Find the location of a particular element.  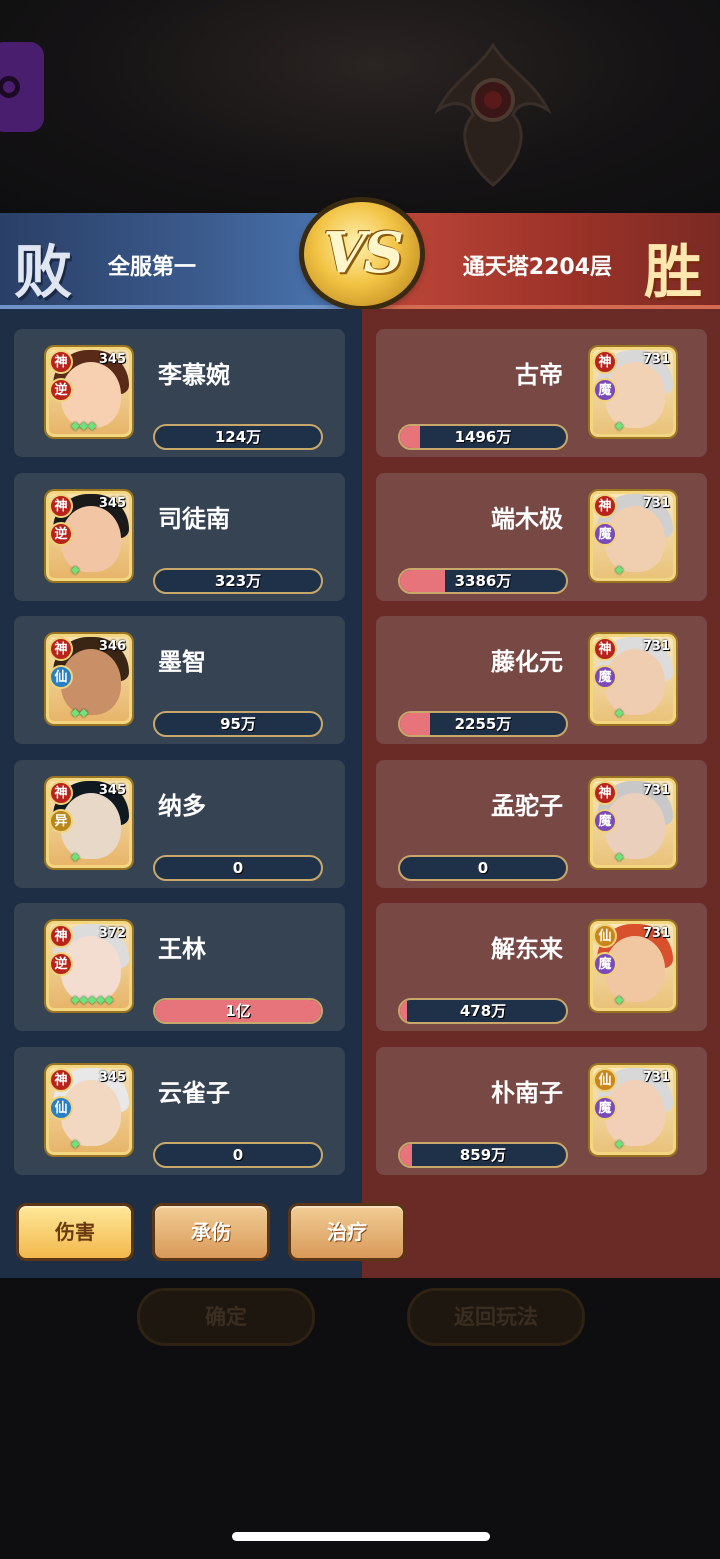

hero-name: 朴南子 is located at coordinates (527, 1093).